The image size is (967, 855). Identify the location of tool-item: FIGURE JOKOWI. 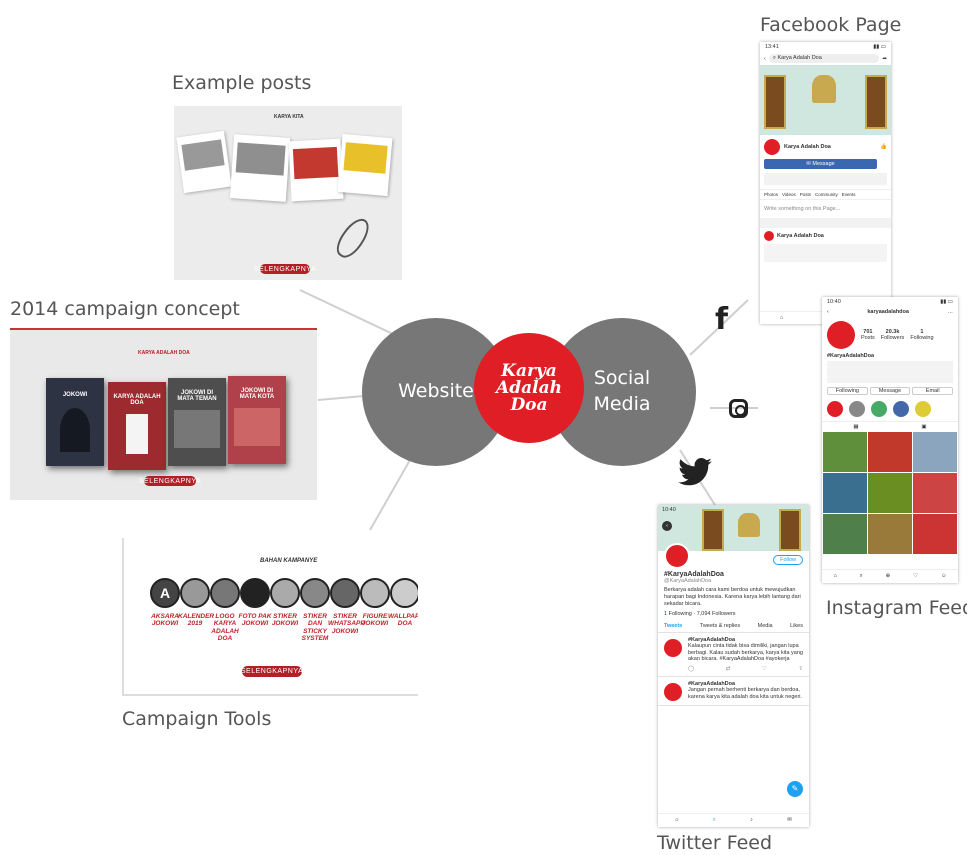
(375, 603).